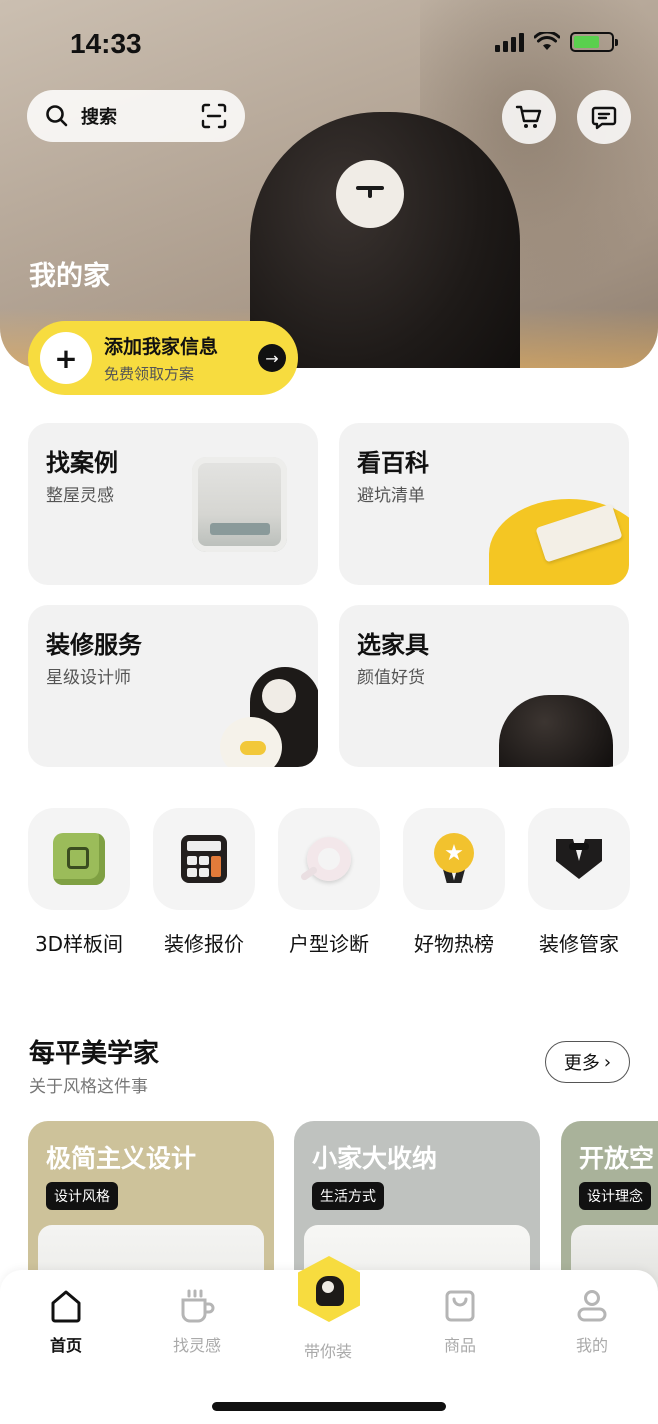 The height and width of the screenshot is (1424, 658). Describe the element at coordinates (391, 678) in the screenshot. I see `card-subtitle: 颜值好货` at that location.